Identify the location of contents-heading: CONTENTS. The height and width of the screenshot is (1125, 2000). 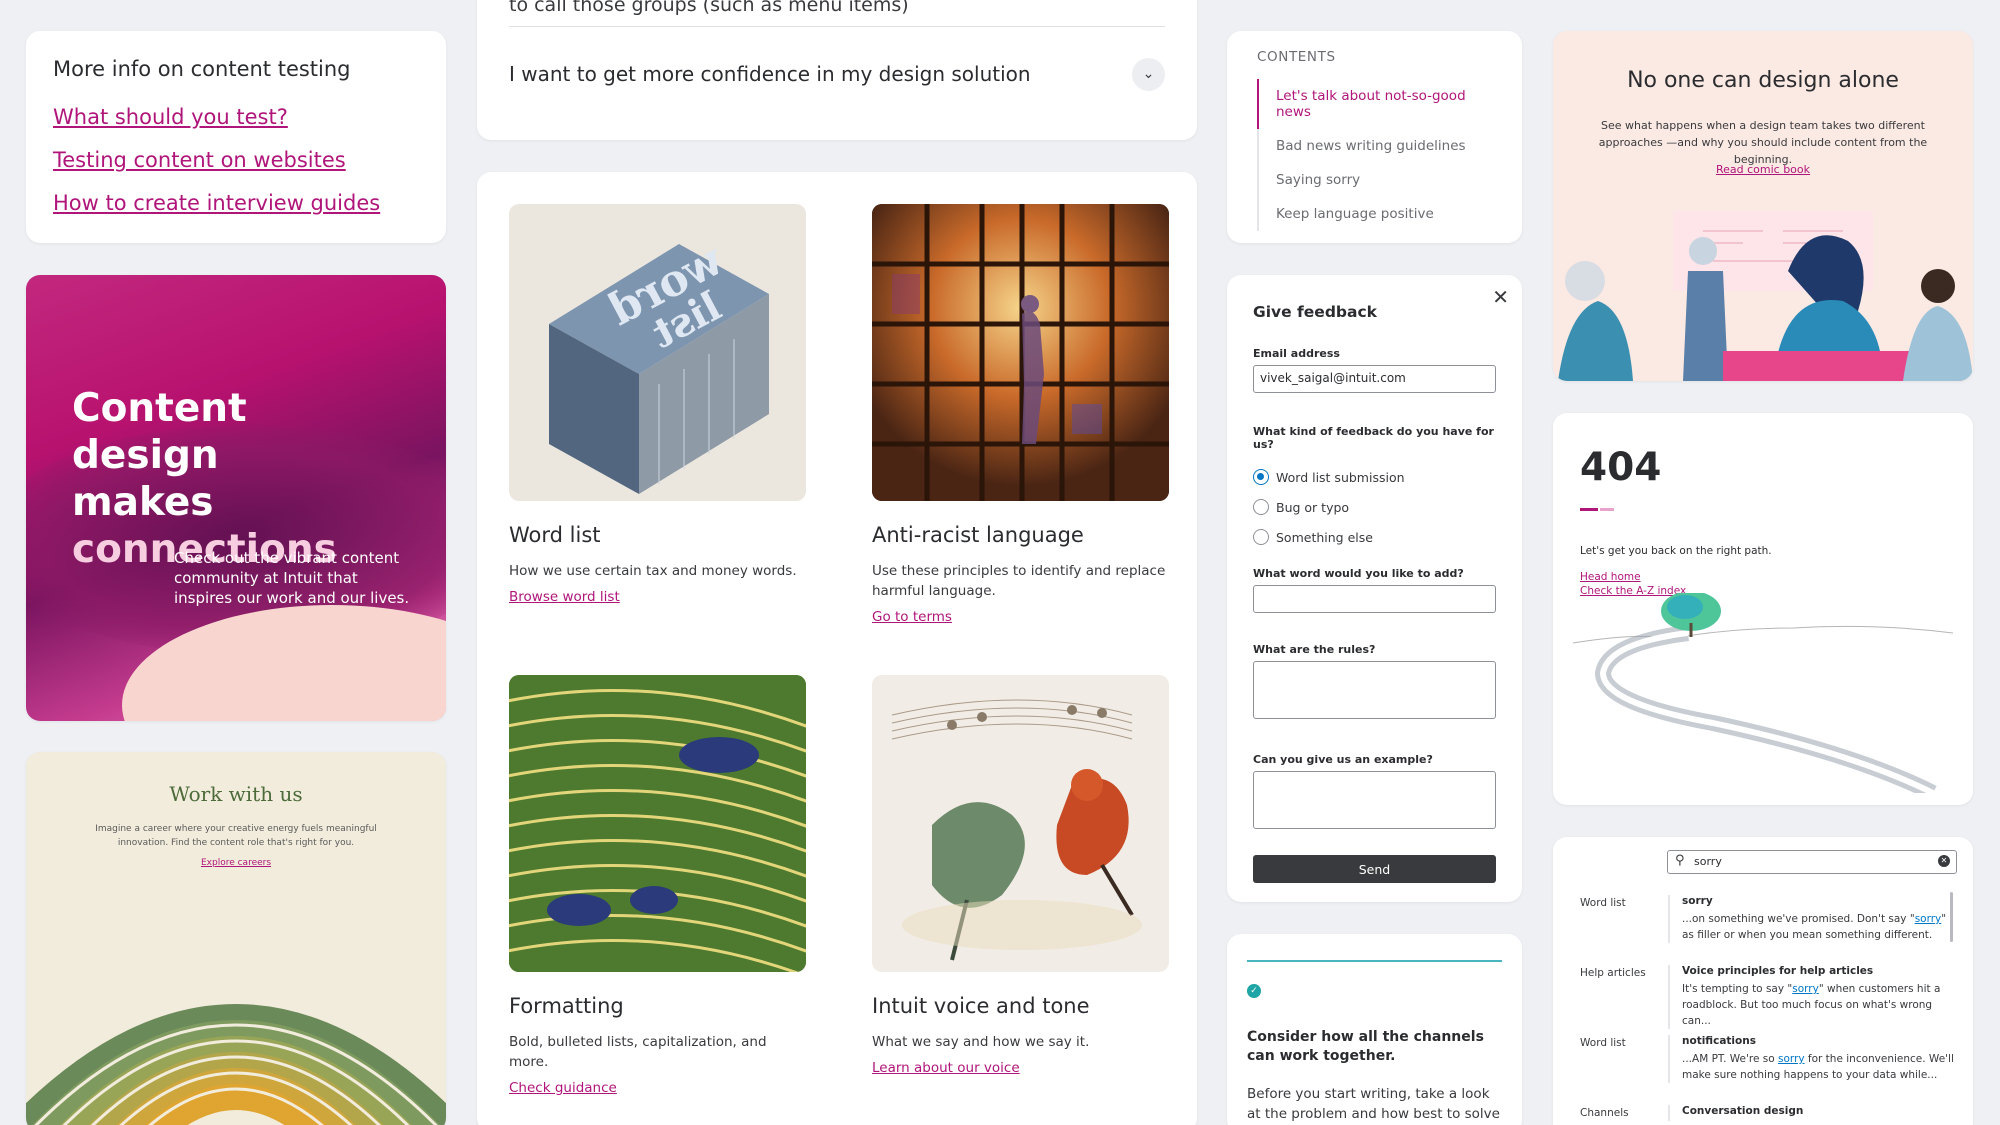
(1296, 57).